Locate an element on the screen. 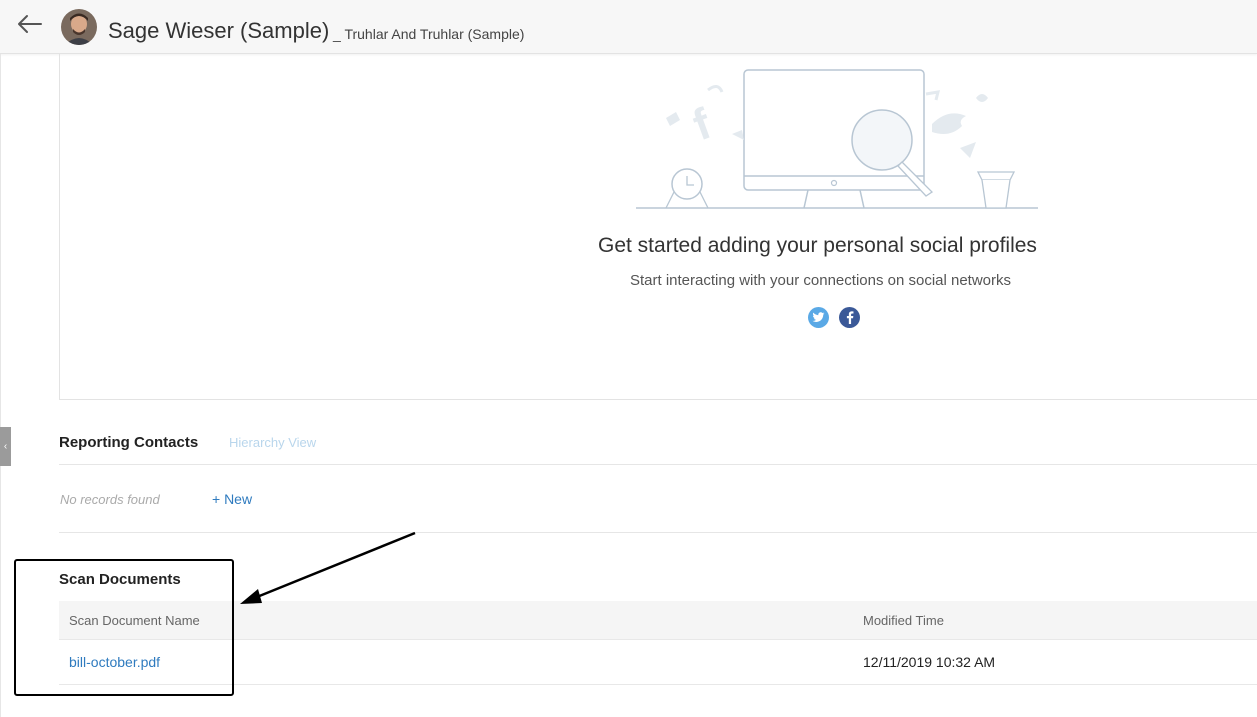 The height and width of the screenshot is (717, 1257). arrow-left-icon is located at coordinates (30, 24).